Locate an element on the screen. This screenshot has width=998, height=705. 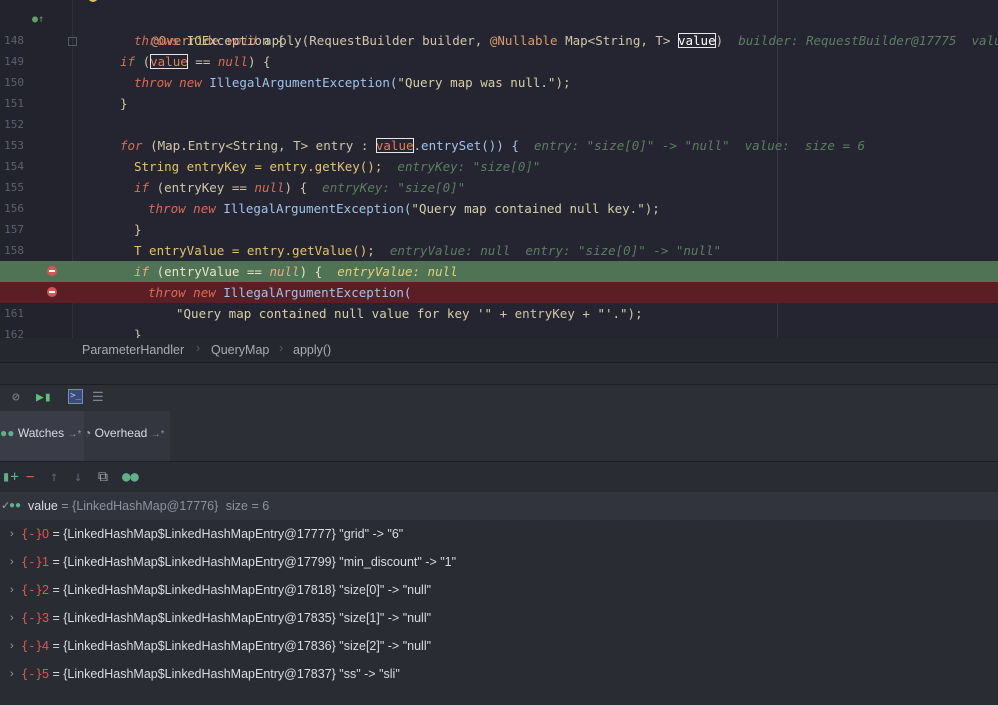
tab-watches: ●● Watches →* is located at coordinates (42, 436).